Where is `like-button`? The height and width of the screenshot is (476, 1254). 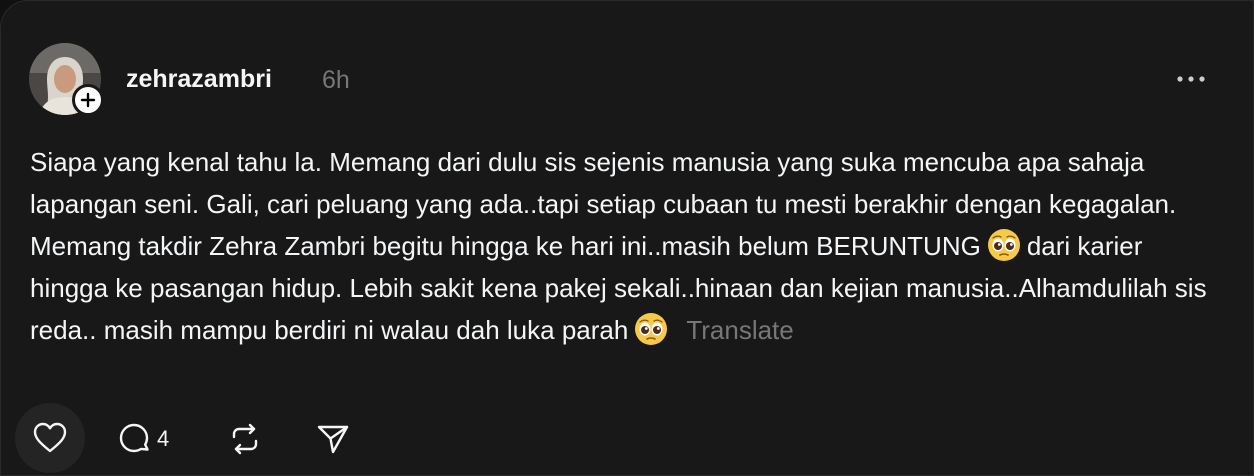 like-button is located at coordinates (50, 438).